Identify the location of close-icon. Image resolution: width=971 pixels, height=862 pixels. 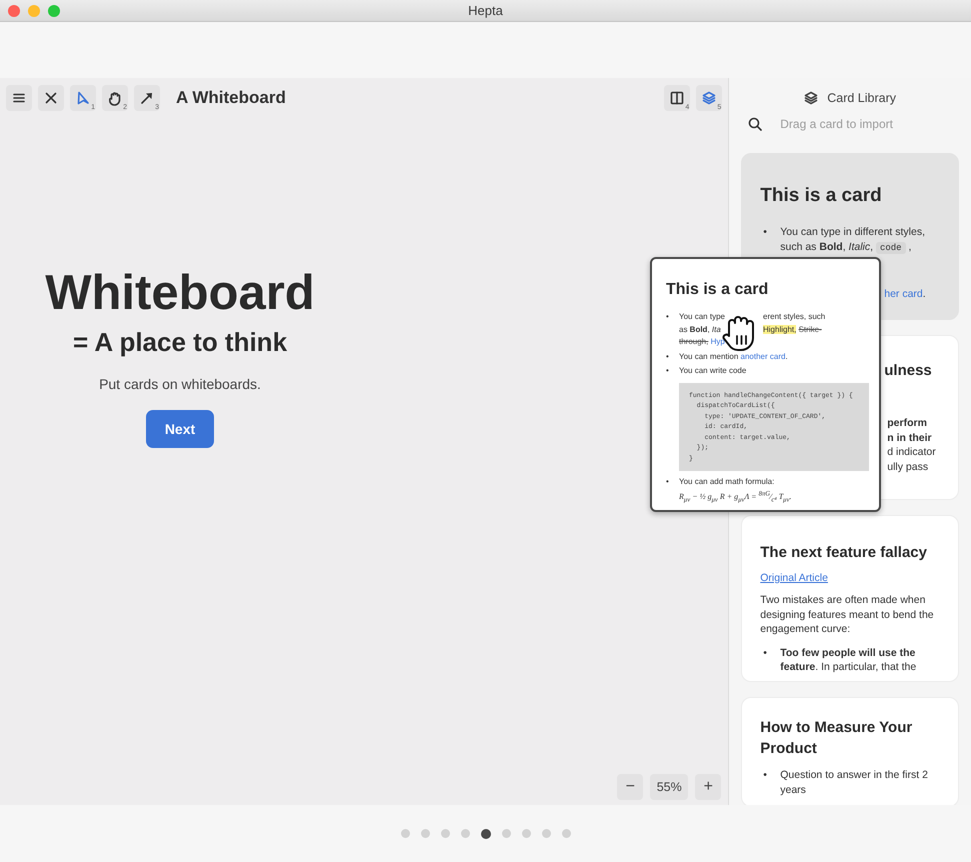
(51, 98).